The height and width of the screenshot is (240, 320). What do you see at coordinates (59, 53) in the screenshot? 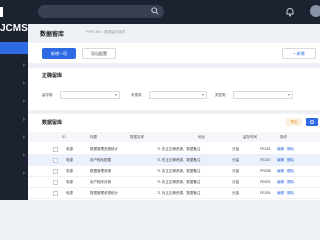
I see `add-item-button: 新增一项` at bounding box center [59, 53].